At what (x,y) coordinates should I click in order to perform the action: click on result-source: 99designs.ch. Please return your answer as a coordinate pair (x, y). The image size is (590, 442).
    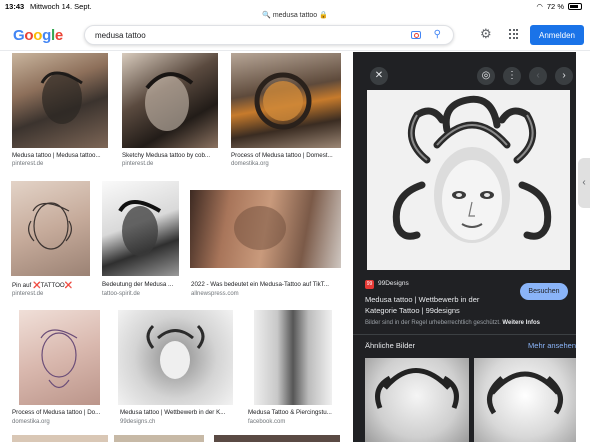
    Looking at the image, I should click on (138, 422).